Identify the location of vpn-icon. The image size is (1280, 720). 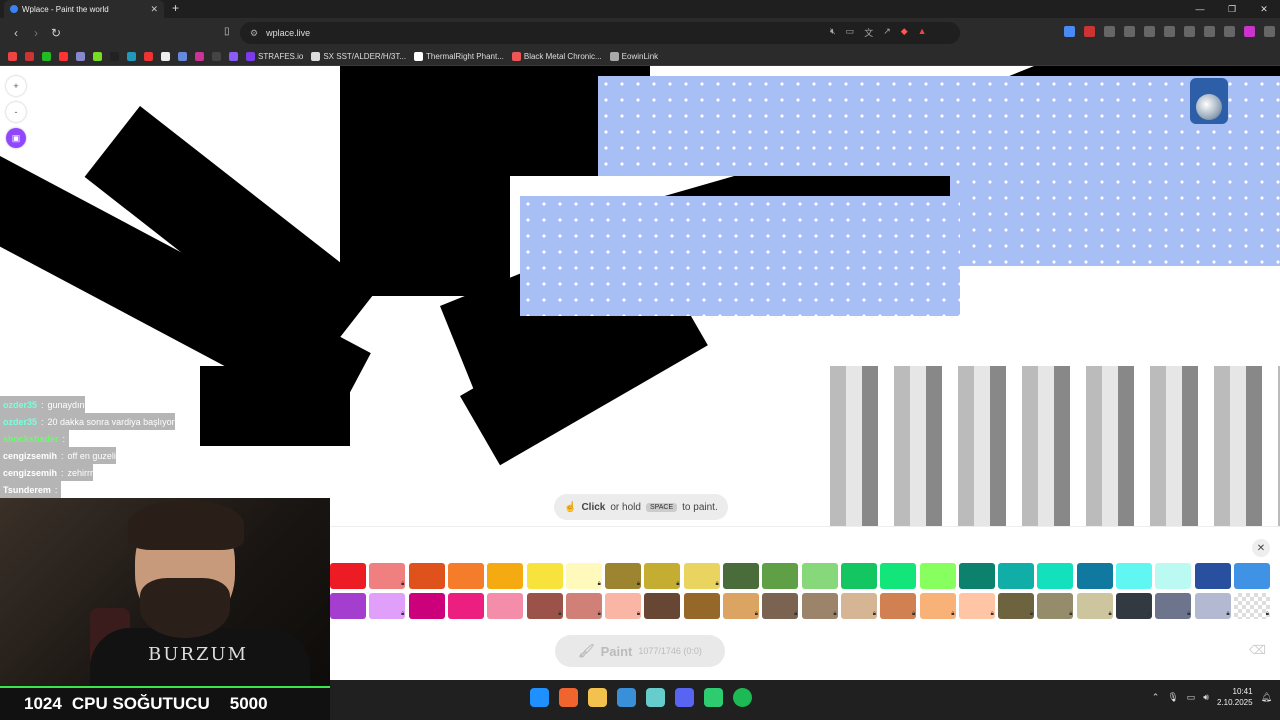
(1229, 31).